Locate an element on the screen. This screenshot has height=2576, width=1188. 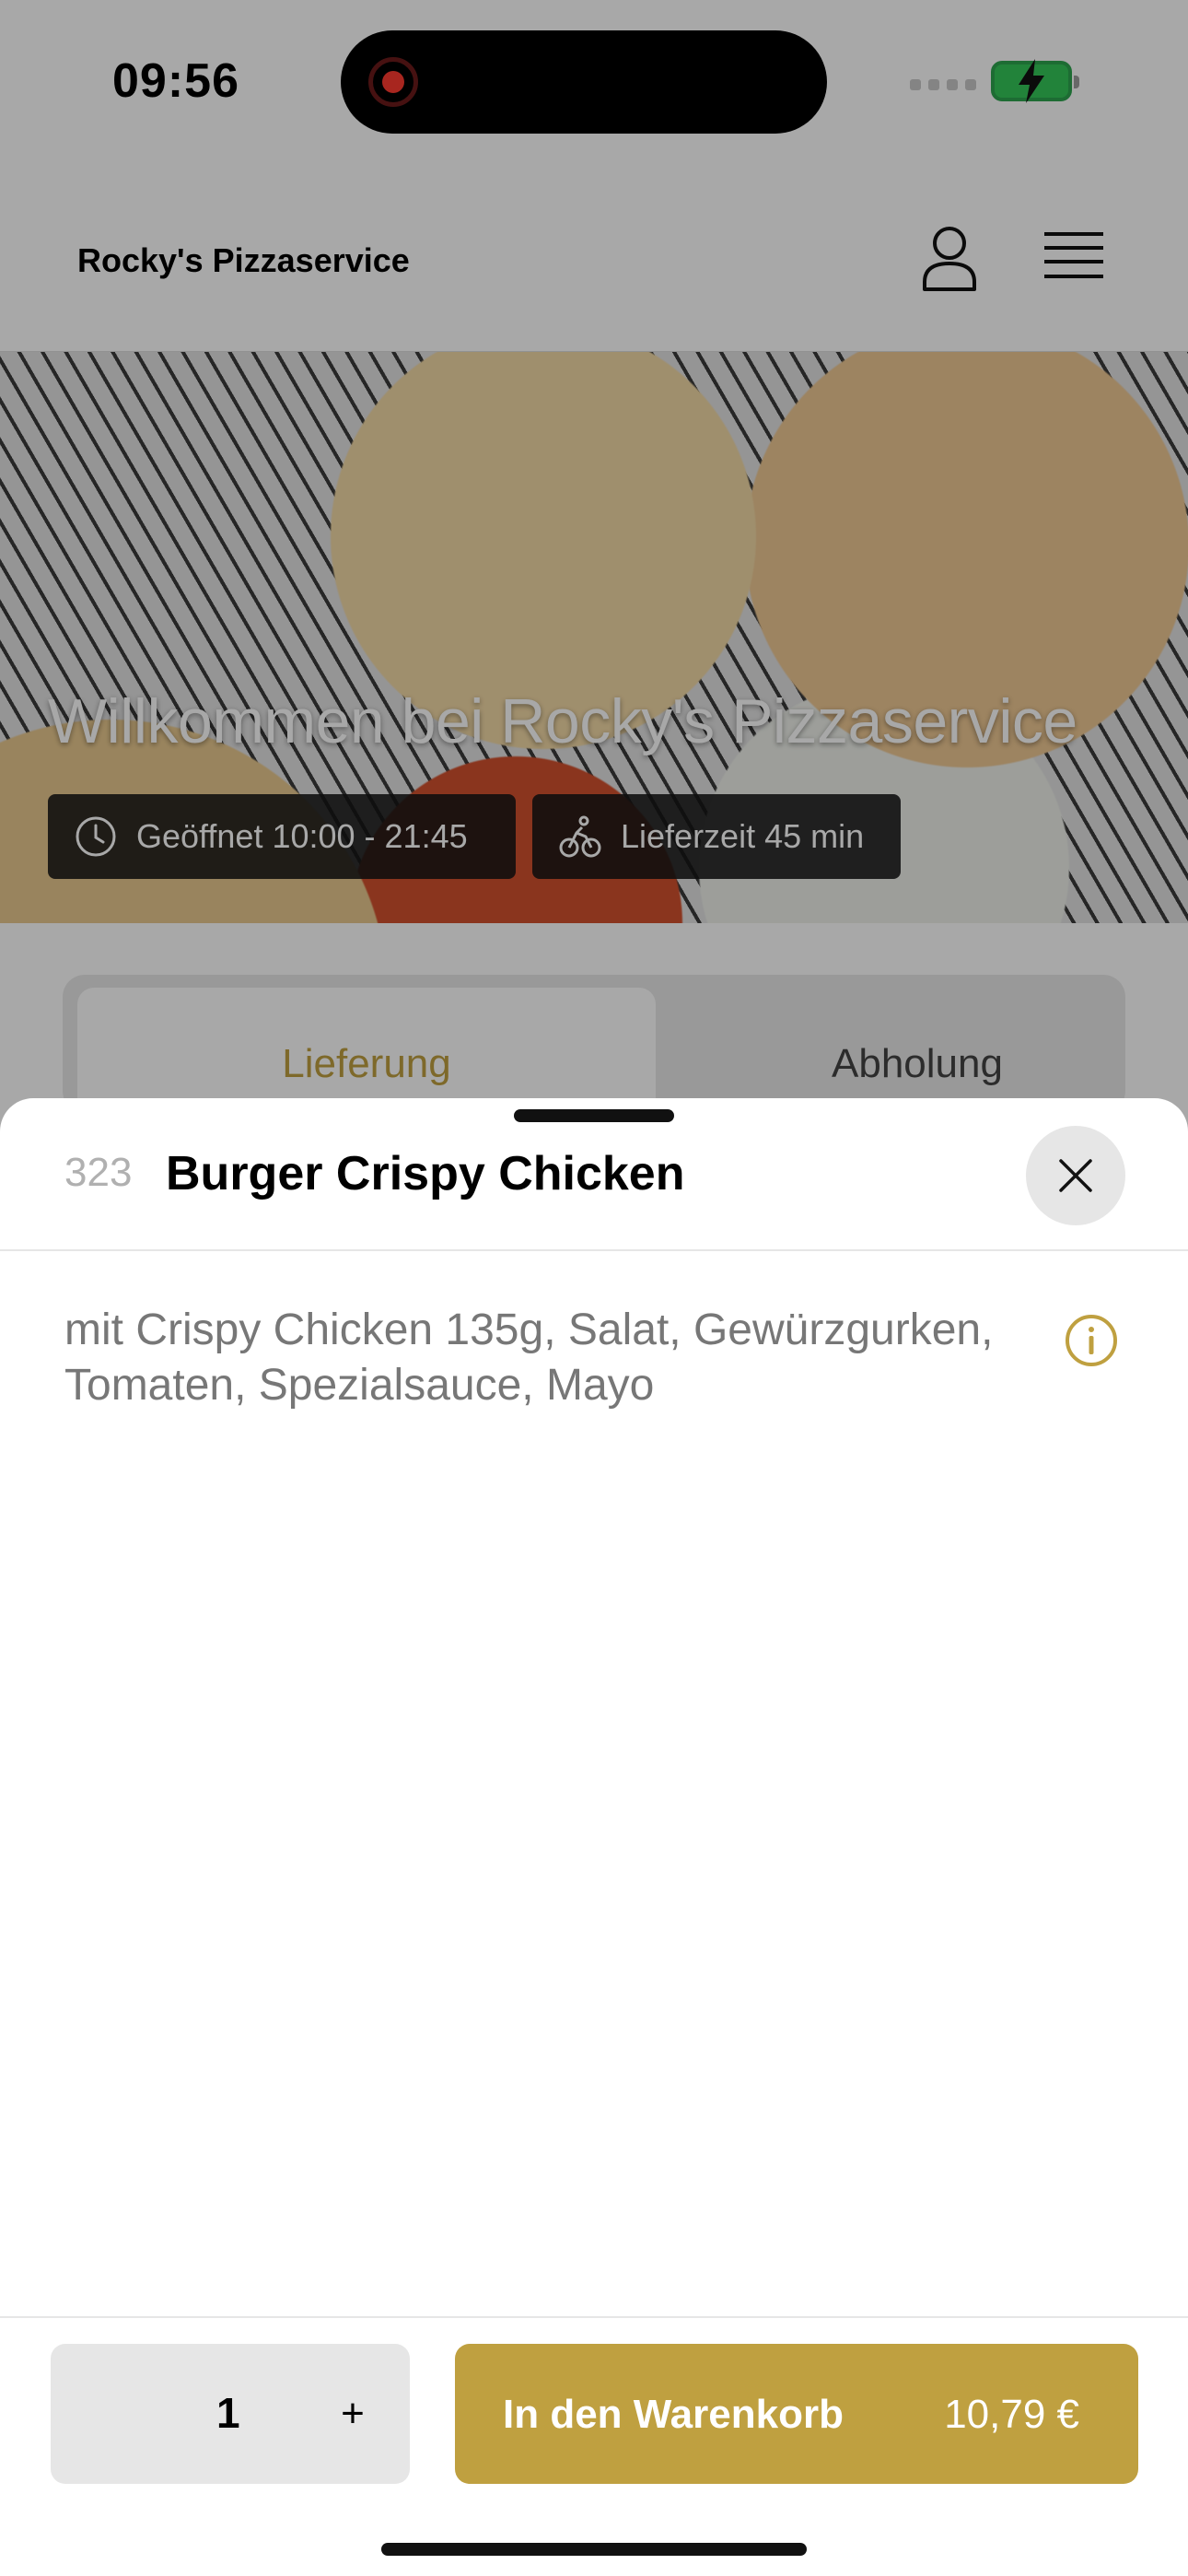
price-label: 10,79 € is located at coordinates (1011, 2414).